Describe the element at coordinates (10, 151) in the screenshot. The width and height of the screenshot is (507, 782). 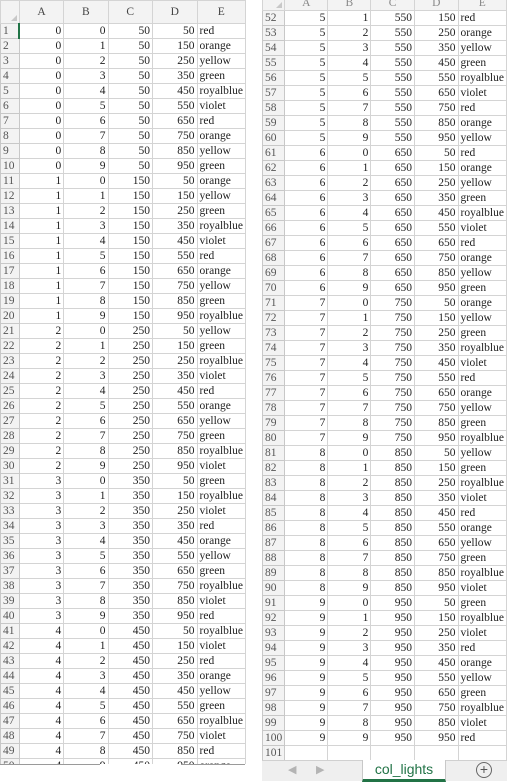
I see `row-header: 9` at that location.